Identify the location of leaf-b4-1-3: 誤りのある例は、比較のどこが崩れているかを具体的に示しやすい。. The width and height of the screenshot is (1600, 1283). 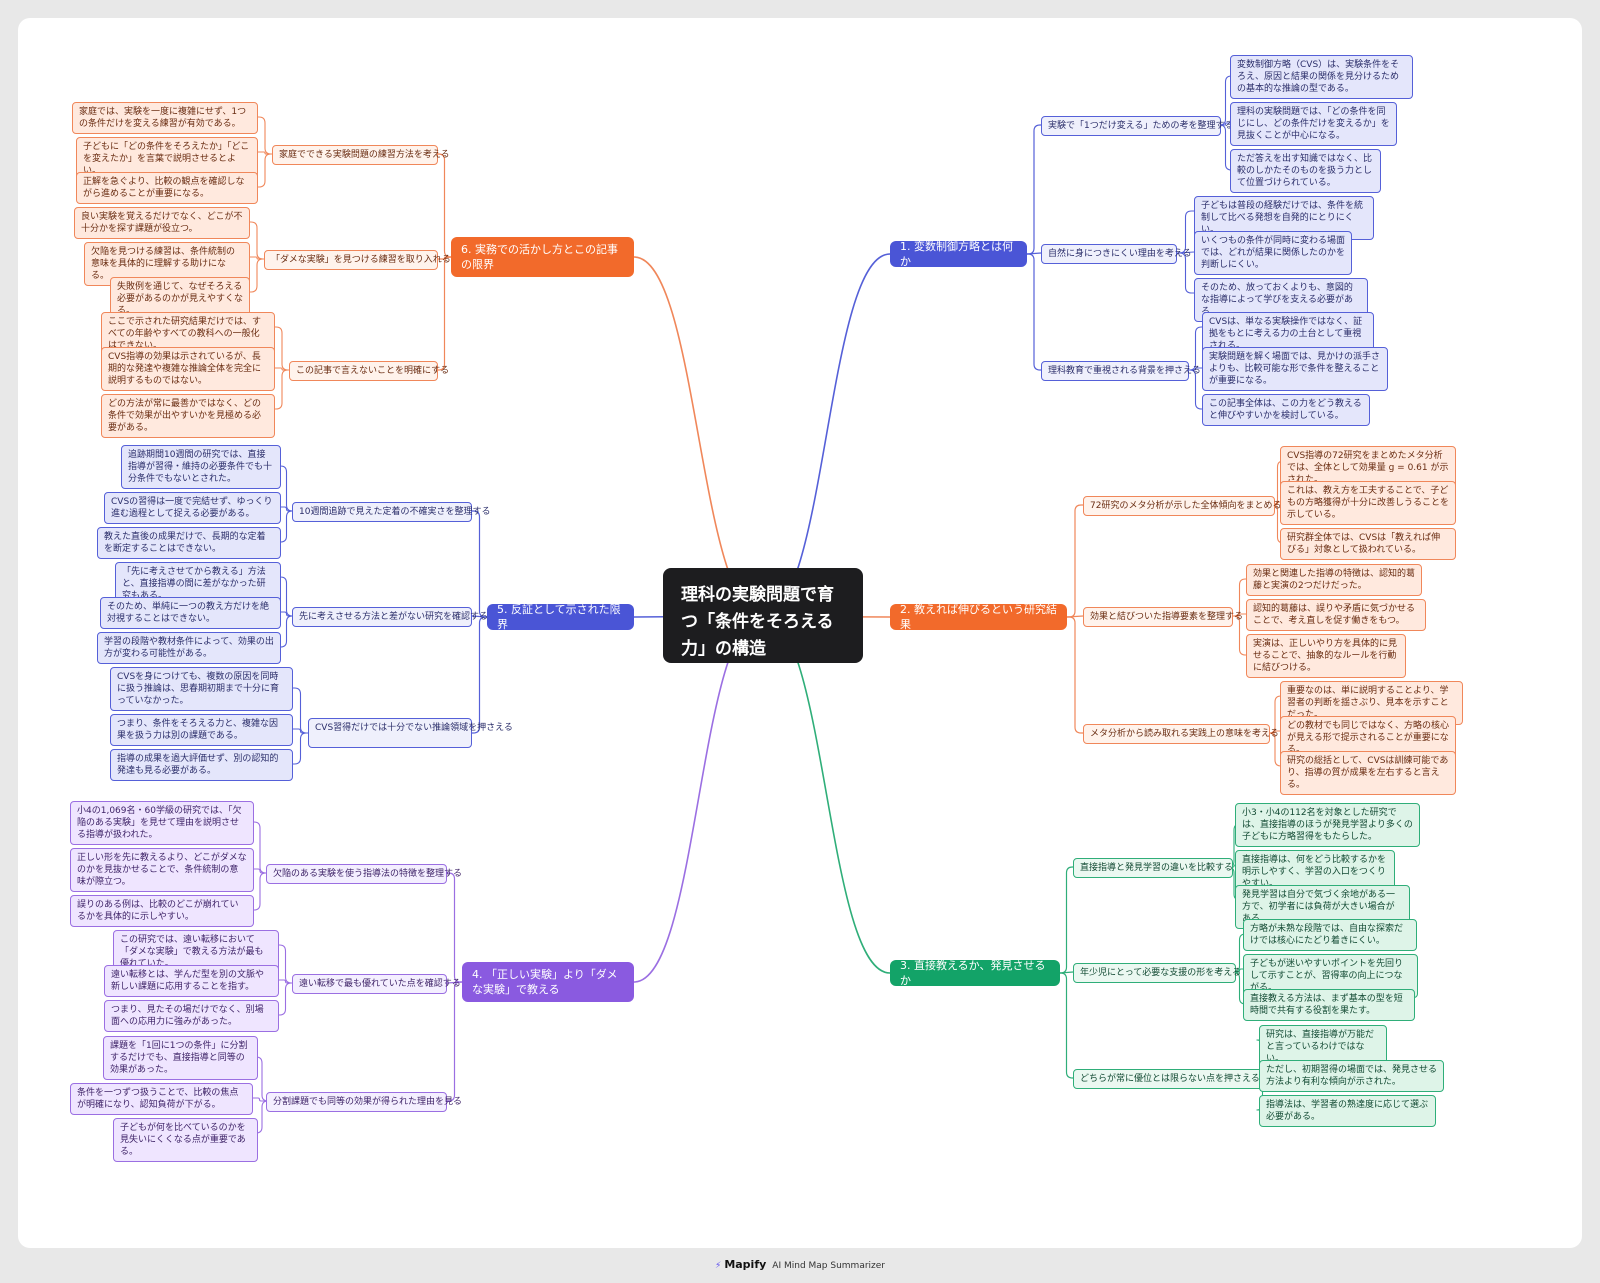
(162, 911).